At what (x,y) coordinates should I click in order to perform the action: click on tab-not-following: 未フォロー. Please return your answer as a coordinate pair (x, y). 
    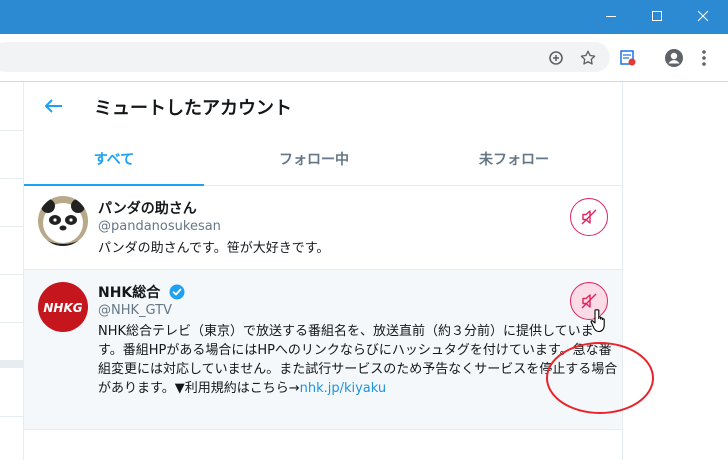
    Looking at the image, I should click on (514, 158).